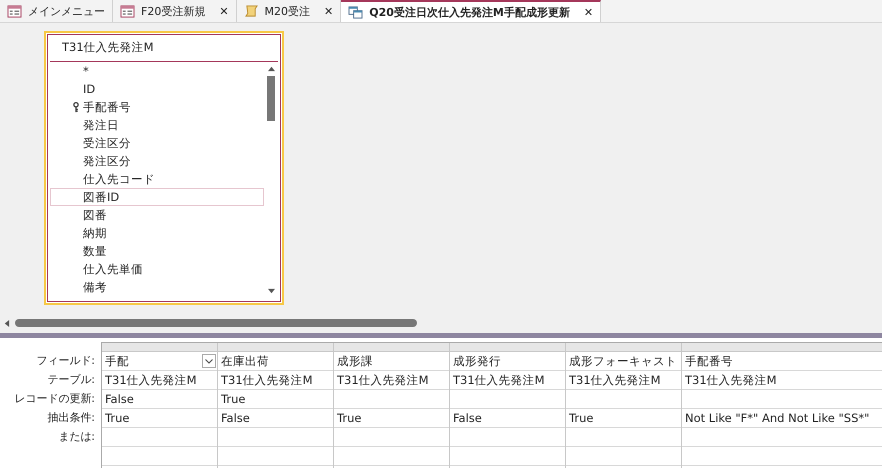 The height and width of the screenshot is (468, 882). What do you see at coordinates (289, 11) in the screenshot?
I see `document-tab: M20受注 ✕` at bounding box center [289, 11].